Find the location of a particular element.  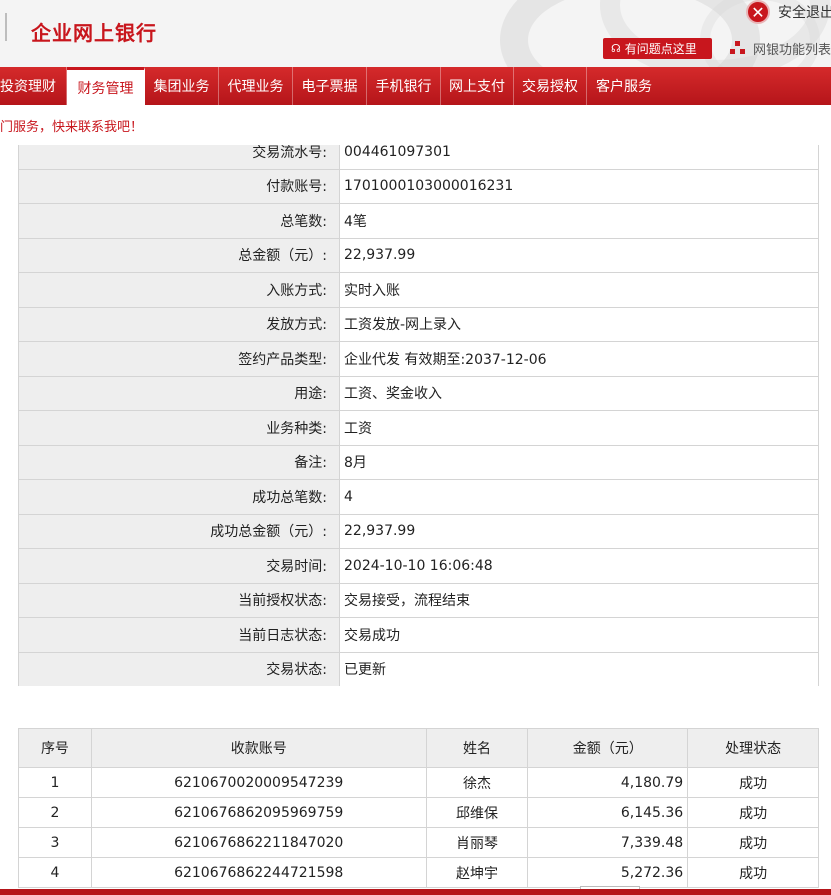

nav-item-ebill: 电子票据 is located at coordinates (330, 86).